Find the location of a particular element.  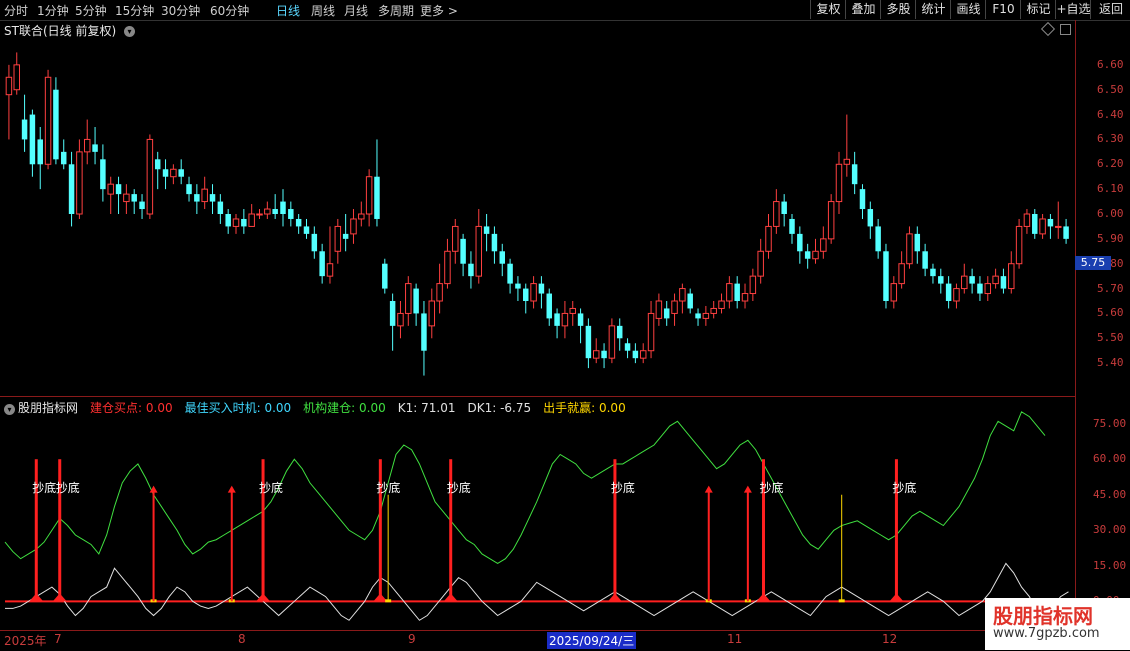

x-label-jul: 7 is located at coordinates (58, 639).